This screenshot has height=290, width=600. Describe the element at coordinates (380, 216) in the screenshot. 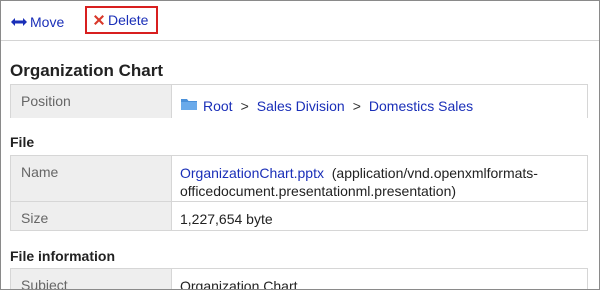

I see `size-value: 1,227,654 byte` at that location.